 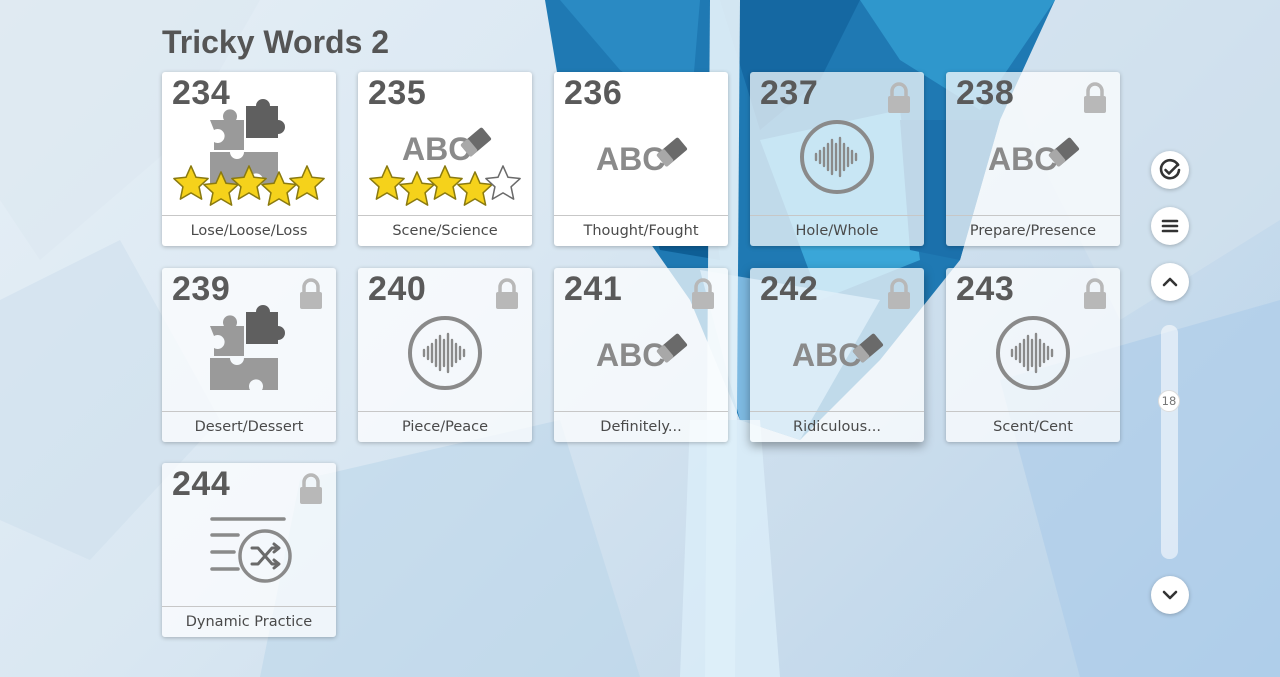 What do you see at coordinates (276, 42) in the screenshot?
I see `page-title: Tricky Words 2` at bounding box center [276, 42].